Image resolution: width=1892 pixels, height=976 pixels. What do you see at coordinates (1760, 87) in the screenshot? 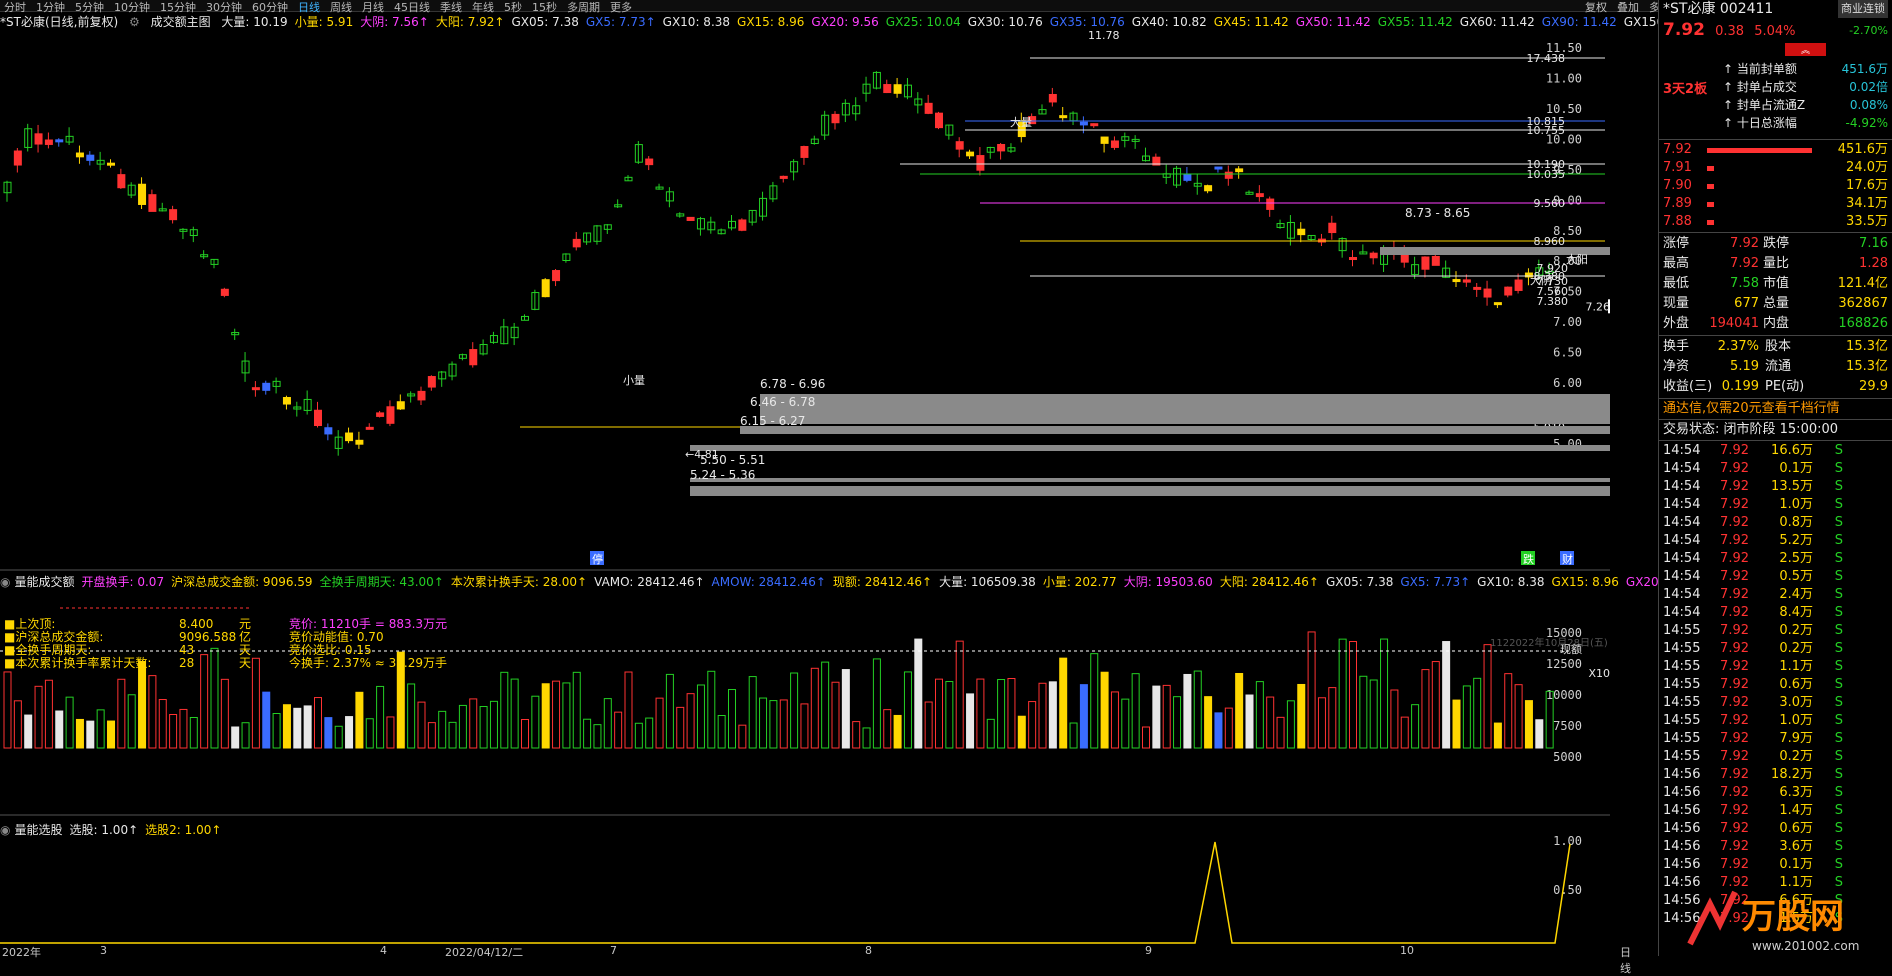
I see `seal-key-1: ↑ 封单占成交` at bounding box center [1760, 87].